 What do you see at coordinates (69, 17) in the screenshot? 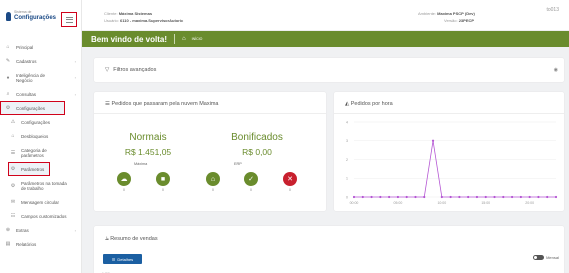
I see `hamburger-icon` at bounding box center [69, 17].